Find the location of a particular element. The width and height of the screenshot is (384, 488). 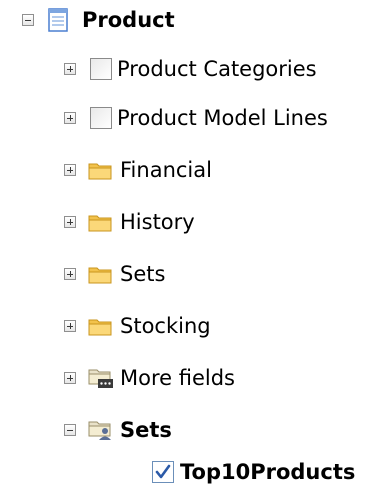

tree-node-stocking: Stocking is located at coordinates (137, 326).